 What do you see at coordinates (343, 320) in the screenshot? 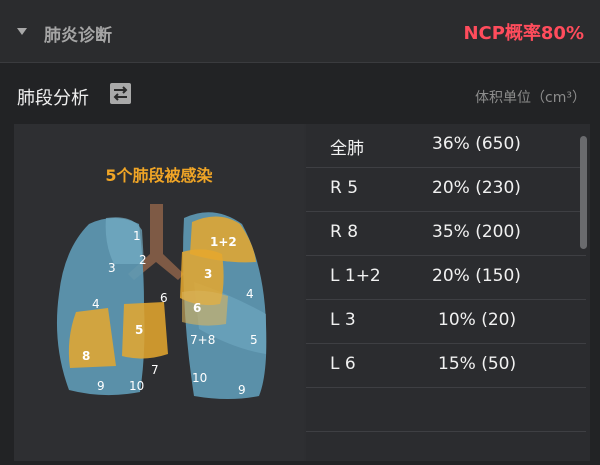
I see `segment-name: L 3` at bounding box center [343, 320].